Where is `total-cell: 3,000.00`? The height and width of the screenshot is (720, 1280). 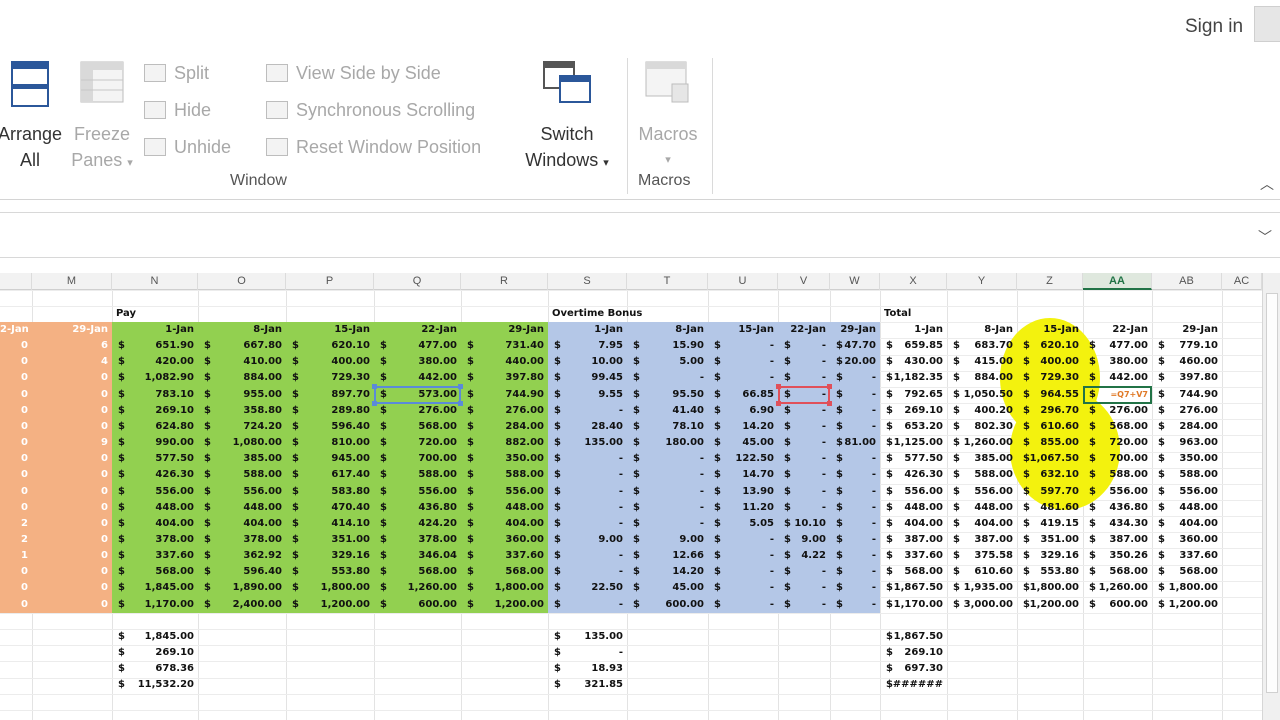
total-cell: 3,000.00 is located at coordinates (980, 605).